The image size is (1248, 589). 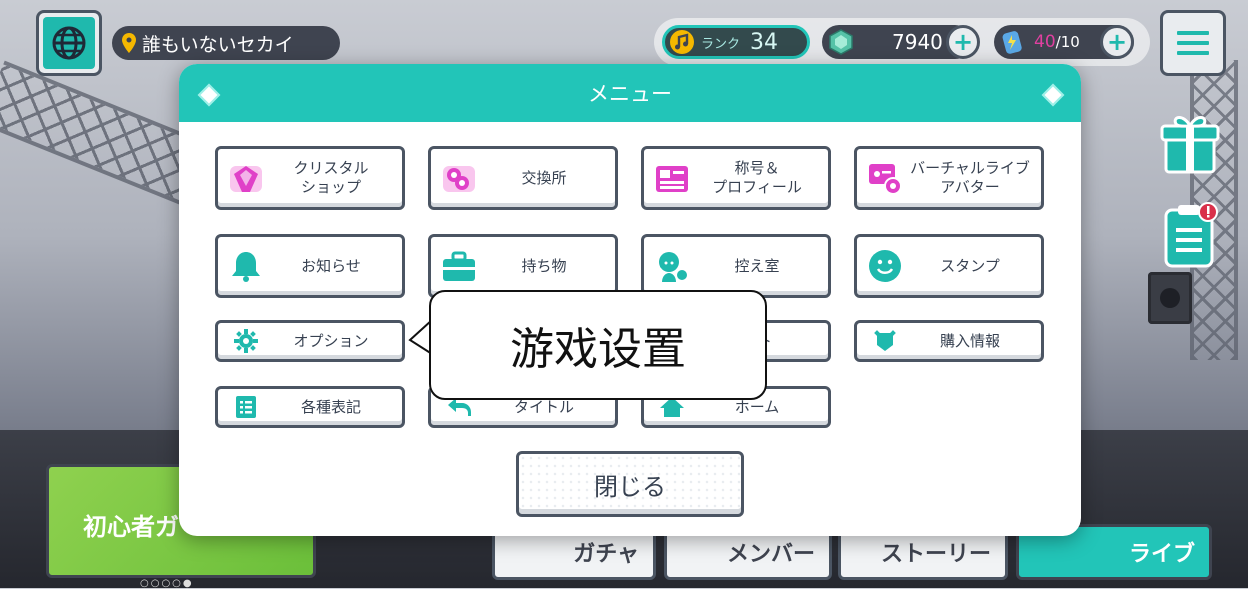 I want to click on crystal-amount: 7940, so click(x=917, y=42).